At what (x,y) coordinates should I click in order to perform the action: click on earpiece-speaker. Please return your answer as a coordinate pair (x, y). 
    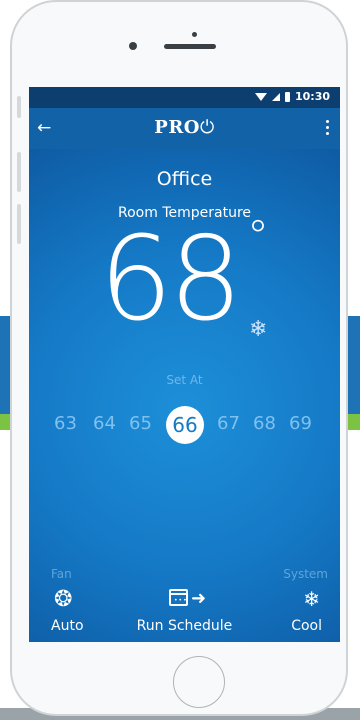
    Looking at the image, I should click on (190, 46).